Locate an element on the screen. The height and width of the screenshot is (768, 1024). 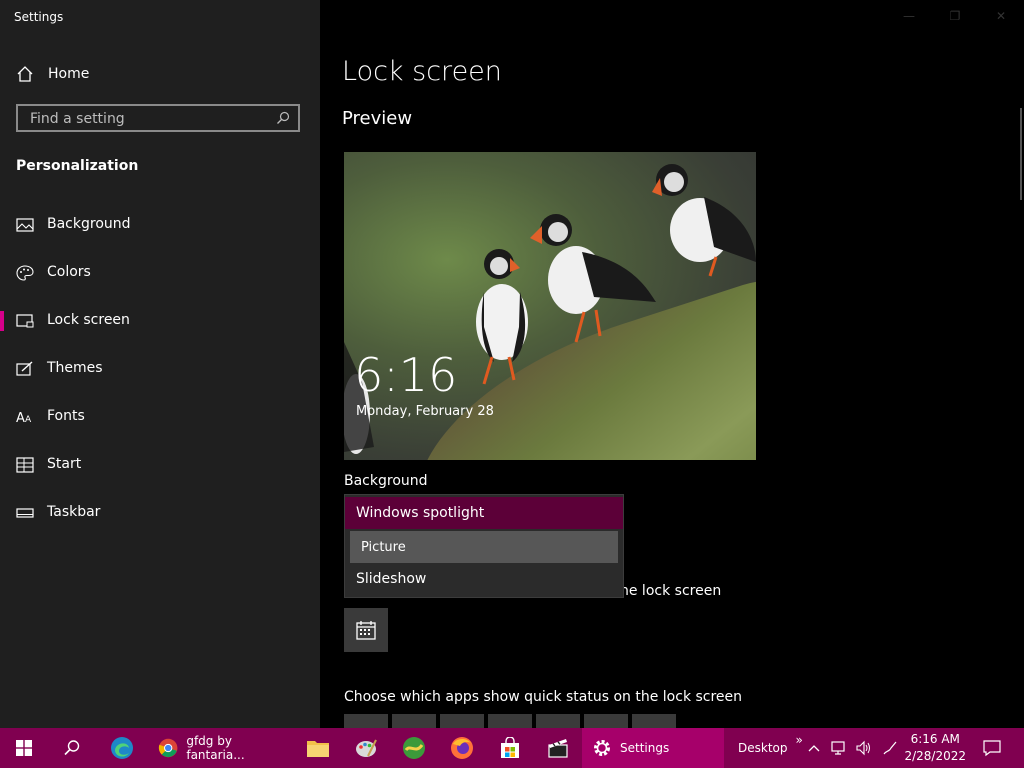
sidebar-item-themes: Themes is located at coordinates (160, 369).